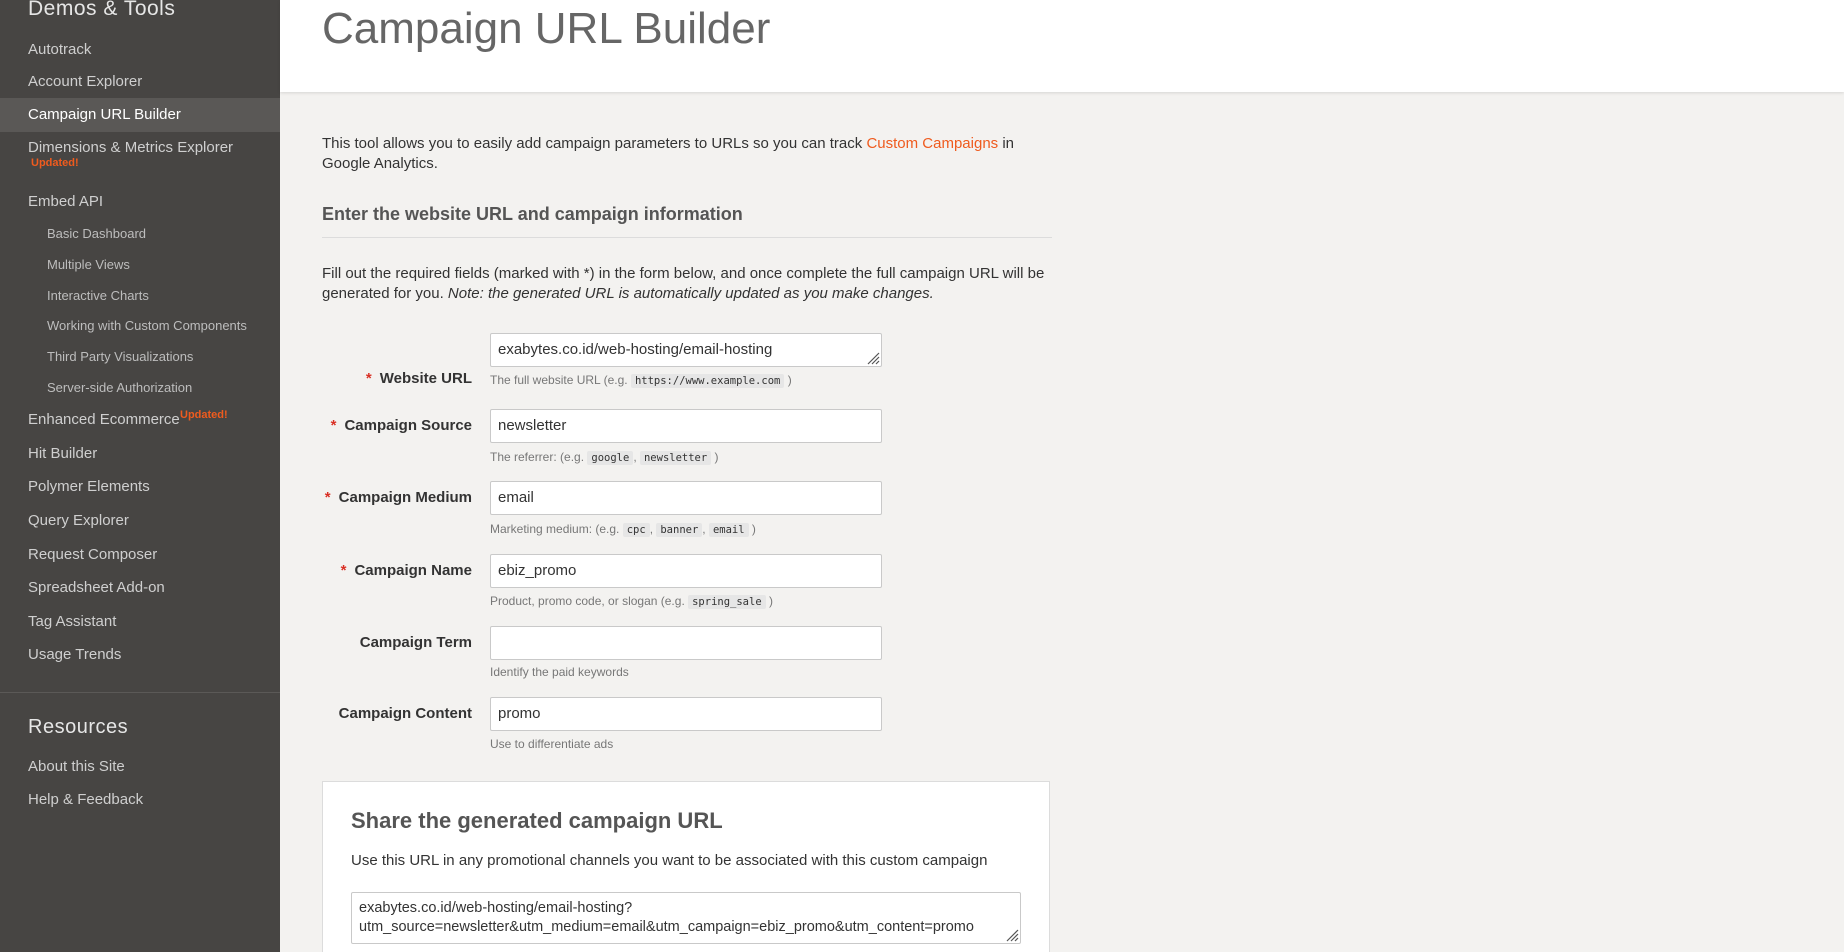 This screenshot has height=952, width=1844. Describe the element at coordinates (140, 202) in the screenshot. I see `sidebar-item-embed-api: Embed API` at that location.